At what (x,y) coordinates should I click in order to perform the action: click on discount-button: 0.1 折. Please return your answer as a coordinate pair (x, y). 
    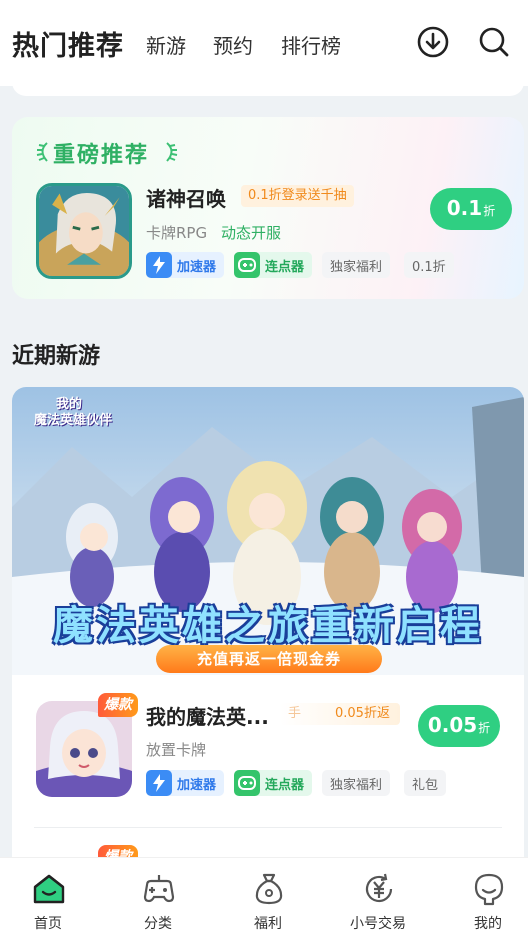
    Looking at the image, I should click on (471, 209).